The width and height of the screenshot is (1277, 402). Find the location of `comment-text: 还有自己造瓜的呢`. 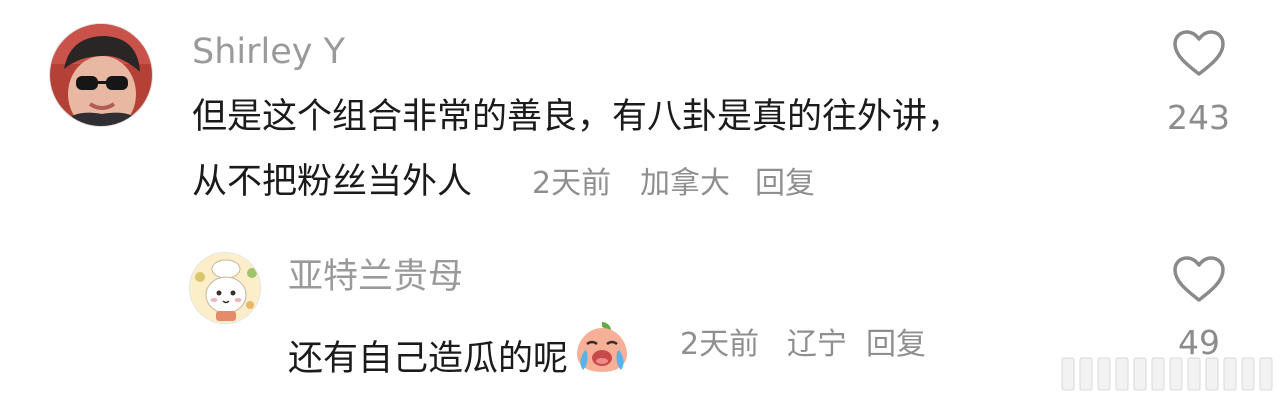

comment-text: 还有自己造瓜的呢 is located at coordinates (428, 359).